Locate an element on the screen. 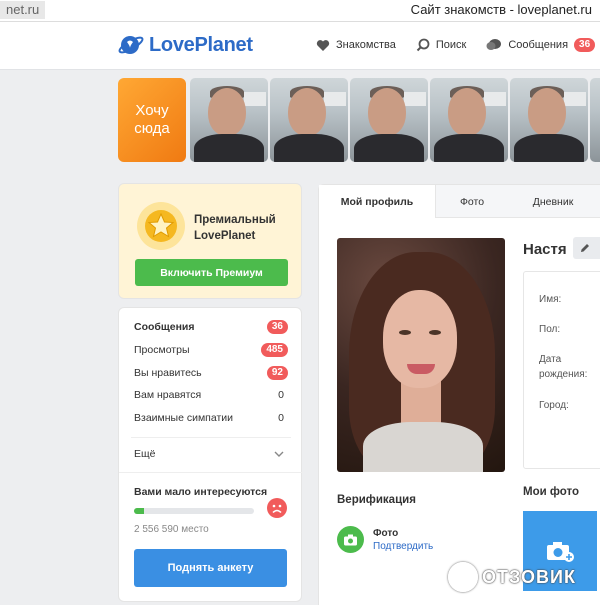  chat-icon is located at coordinates (494, 44).